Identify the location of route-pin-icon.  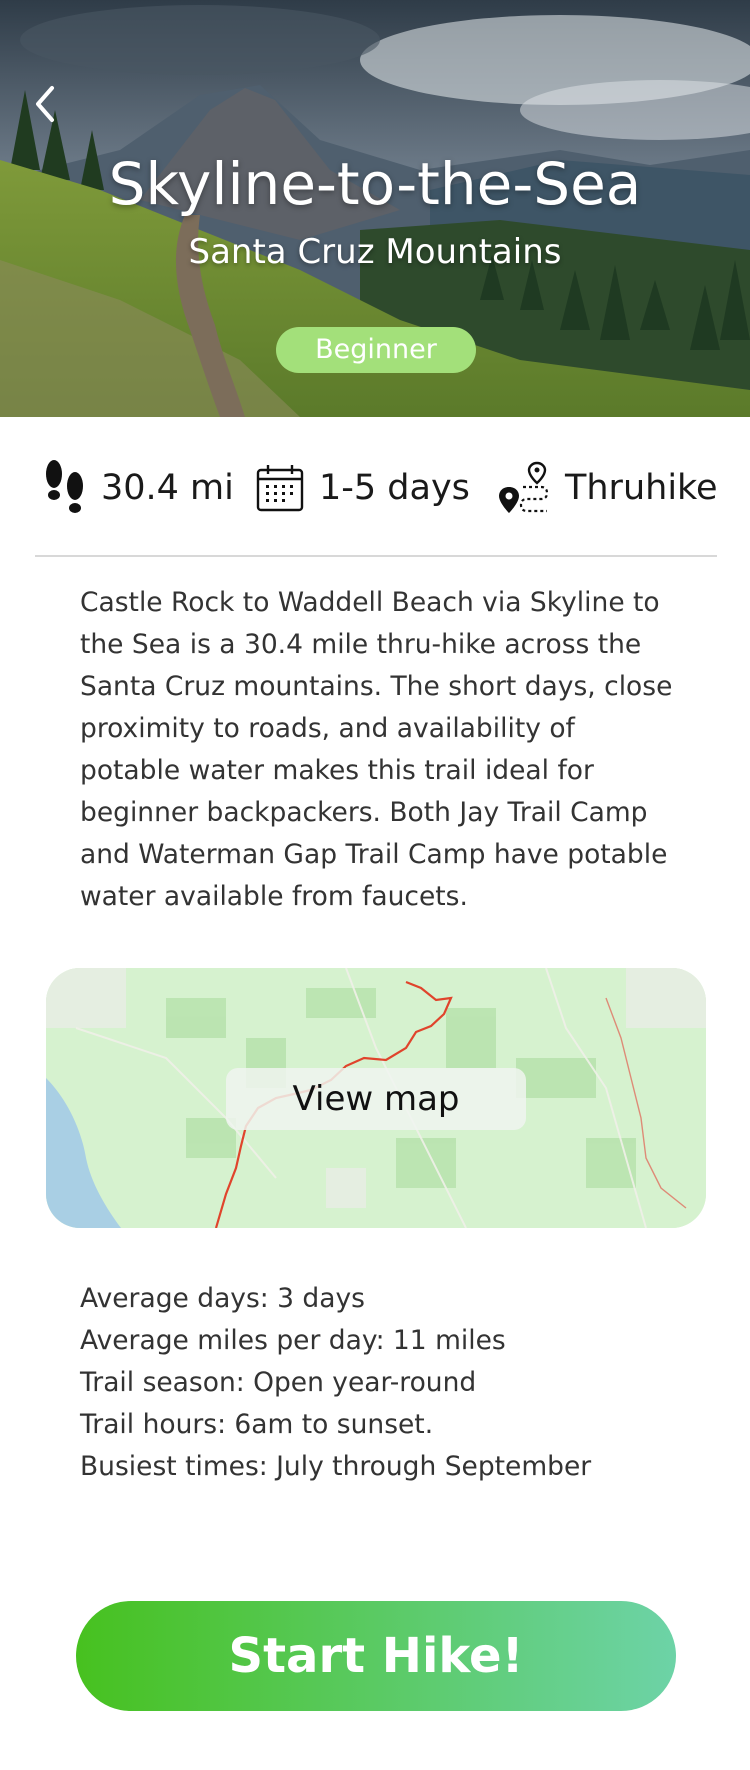
(524, 487).